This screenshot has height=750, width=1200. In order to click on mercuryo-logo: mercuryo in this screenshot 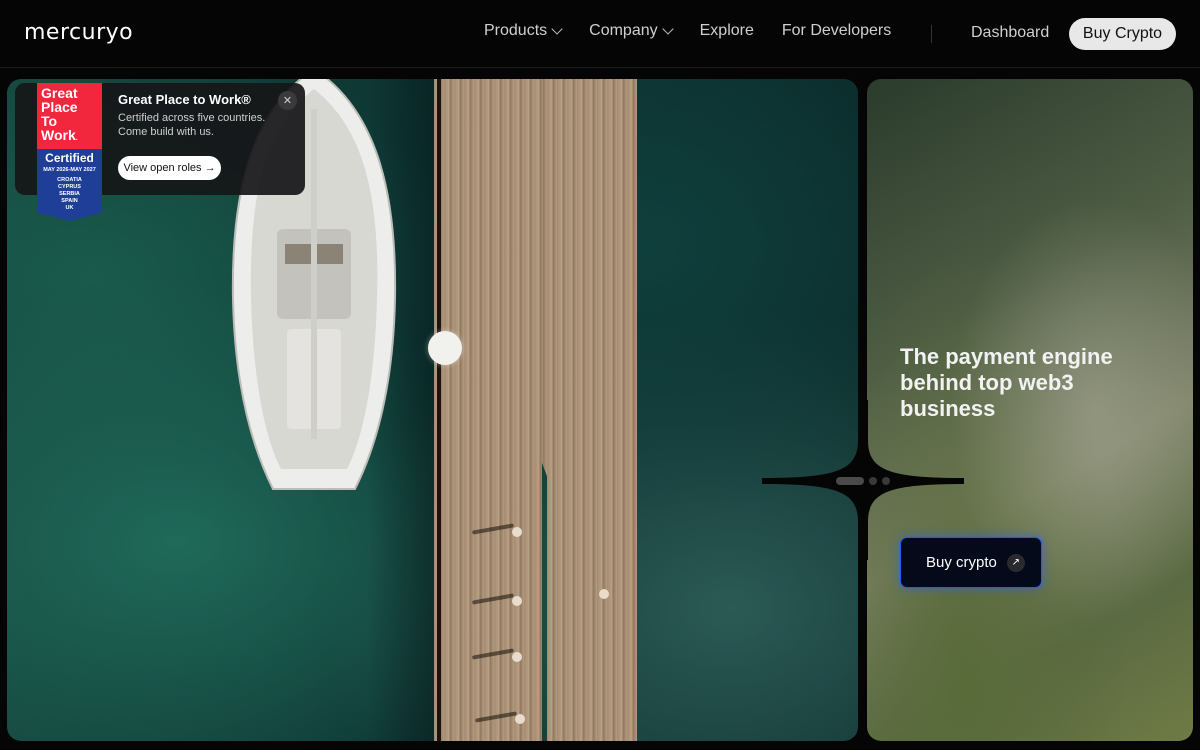, I will do `click(78, 32)`.